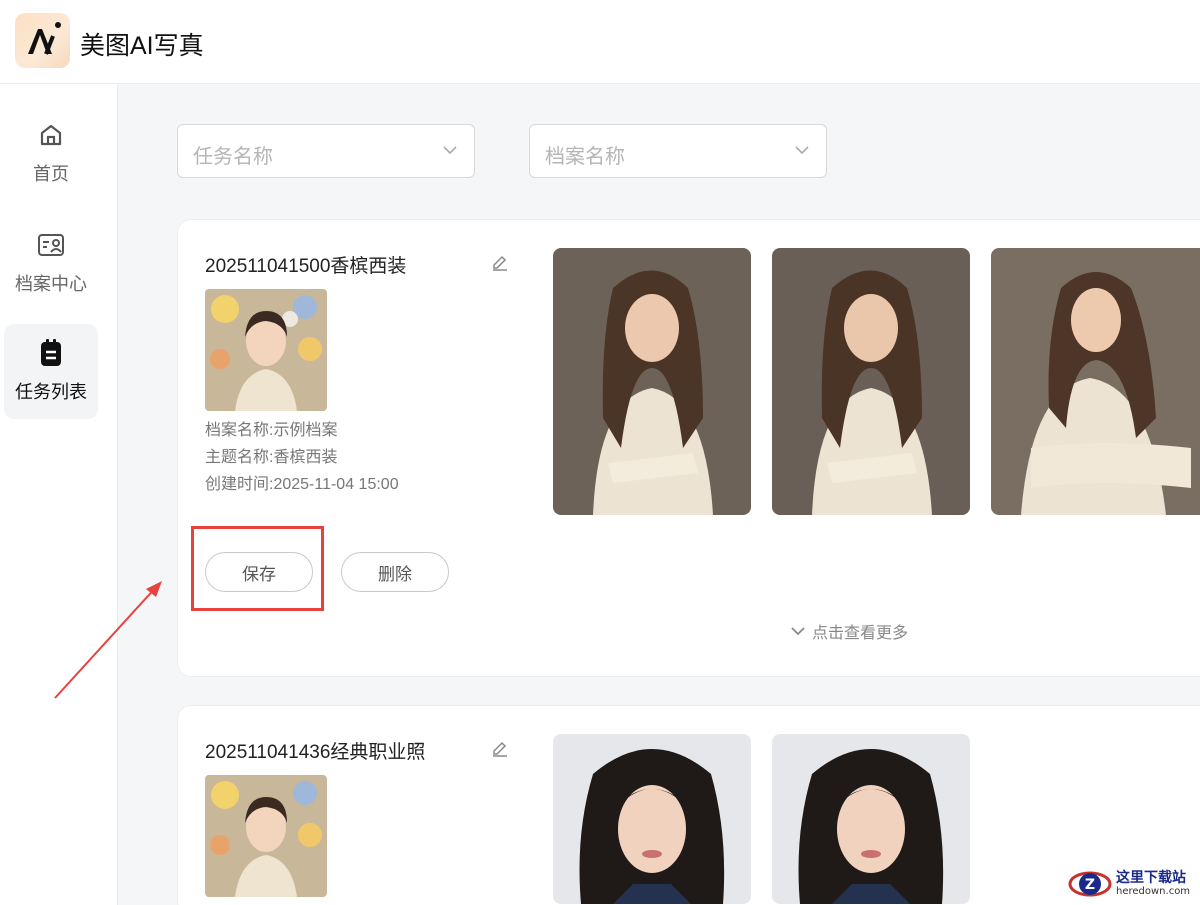  What do you see at coordinates (326, 151) in the screenshot?
I see `task-name-select: 任务名称` at bounding box center [326, 151].